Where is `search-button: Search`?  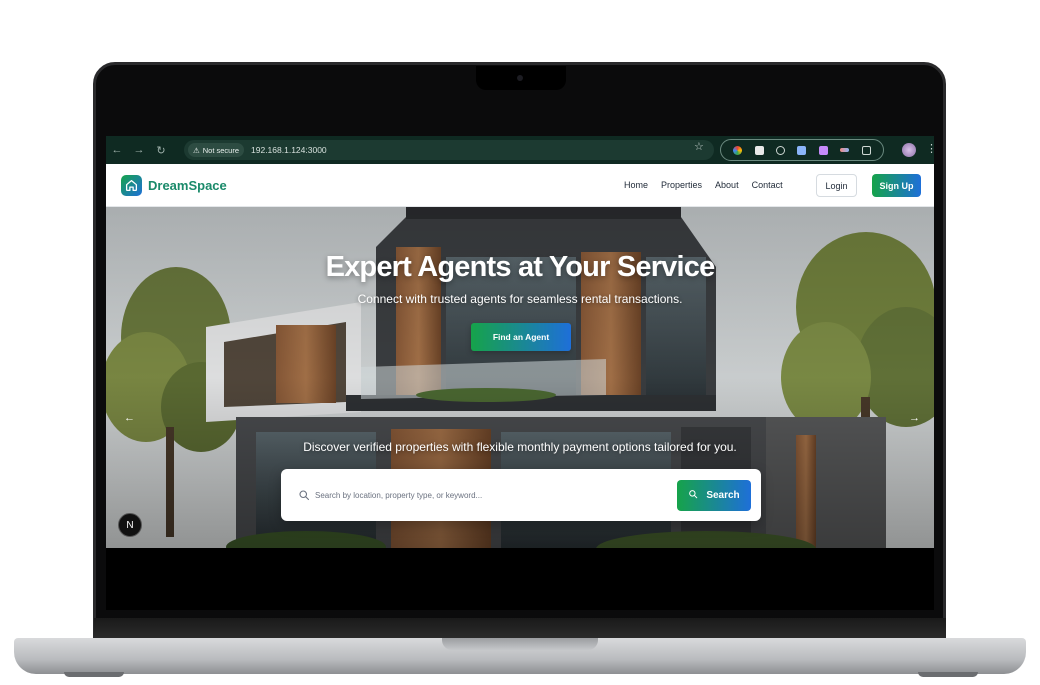
search-button: Search is located at coordinates (714, 495).